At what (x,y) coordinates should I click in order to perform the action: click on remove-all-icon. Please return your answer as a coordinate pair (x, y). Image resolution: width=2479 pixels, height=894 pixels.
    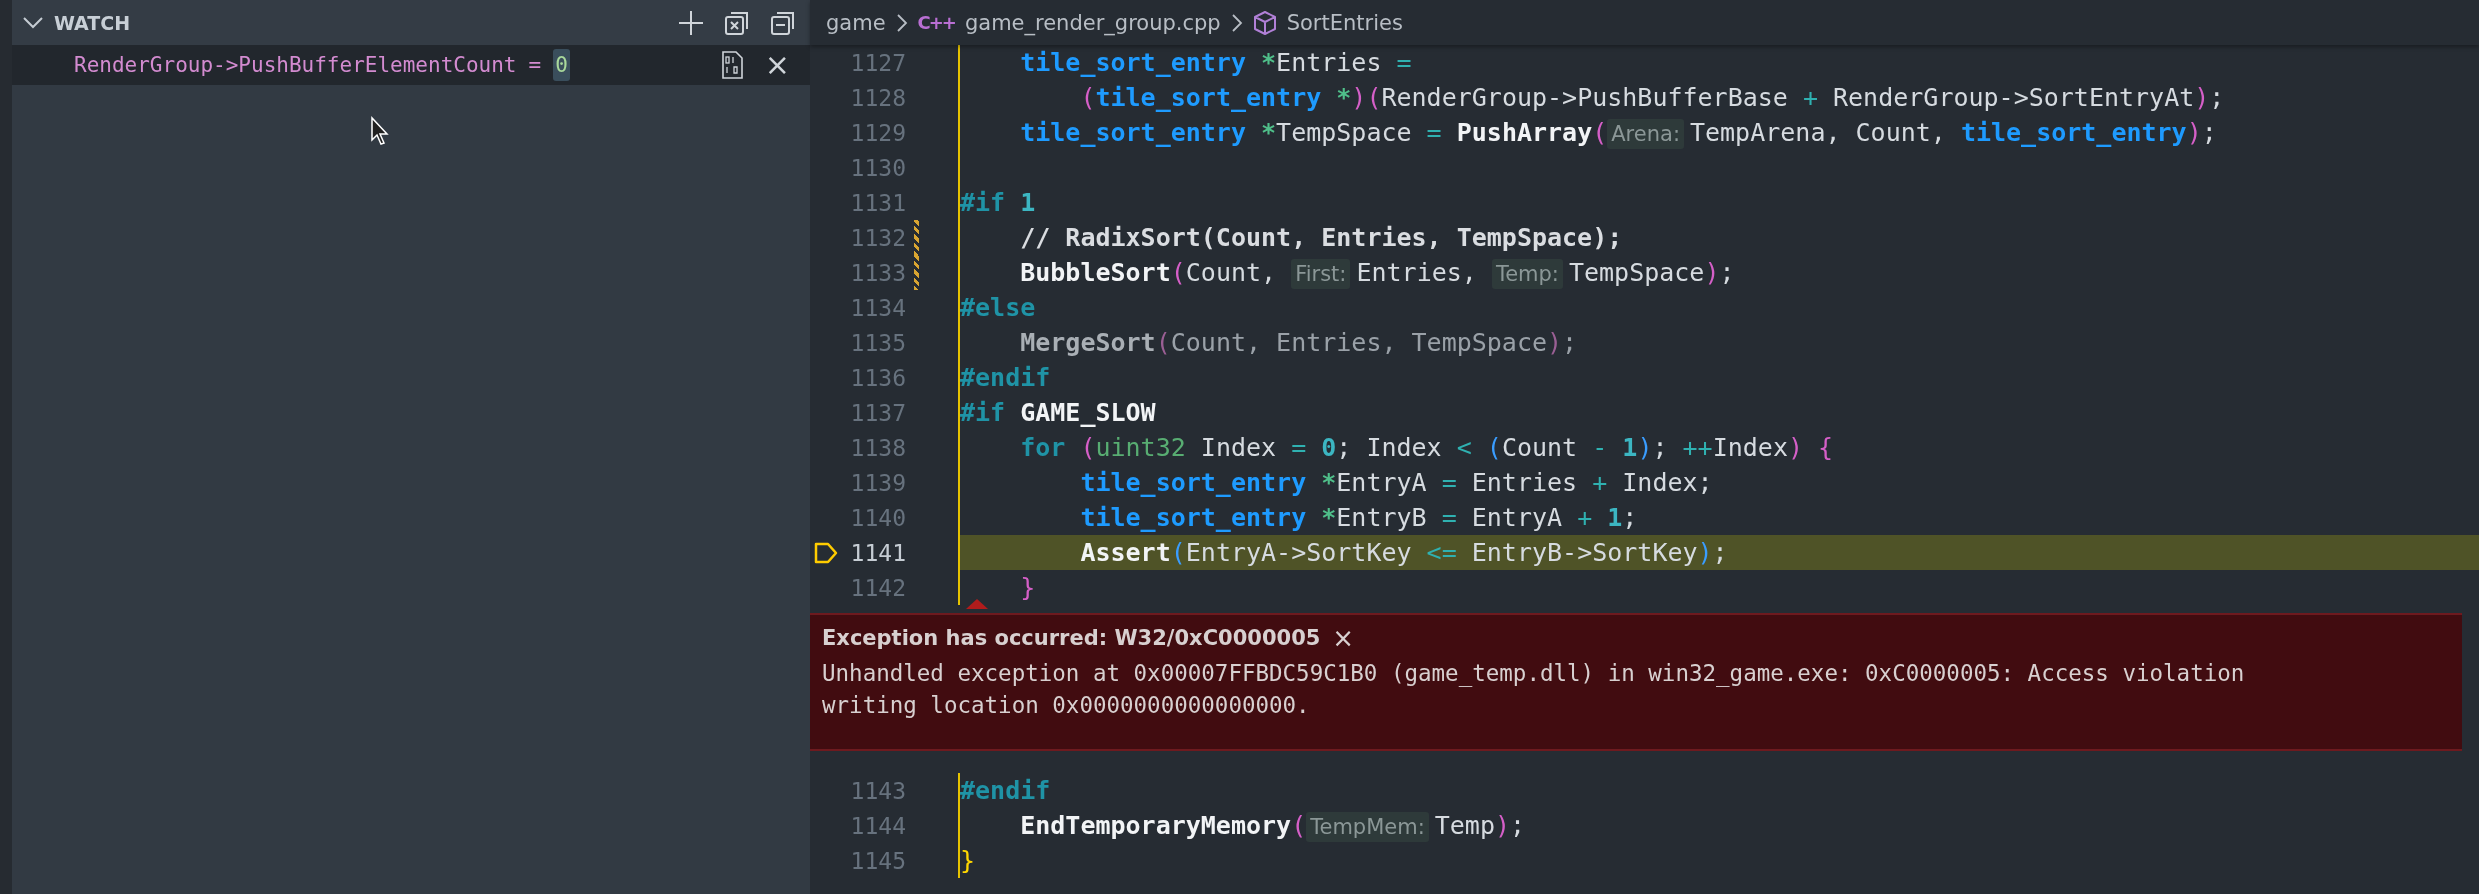
    Looking at the image, I should click on (737, 22).